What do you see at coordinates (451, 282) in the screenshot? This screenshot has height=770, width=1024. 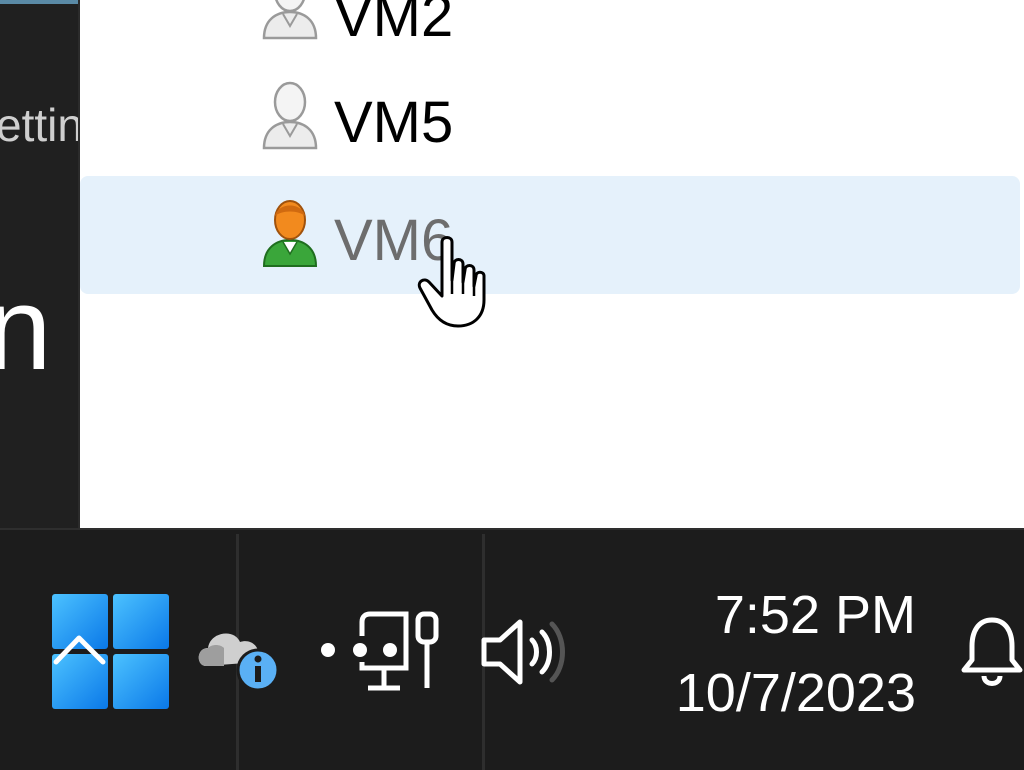 I see `hand-cursor-icon` at bounding box center [451, 282].